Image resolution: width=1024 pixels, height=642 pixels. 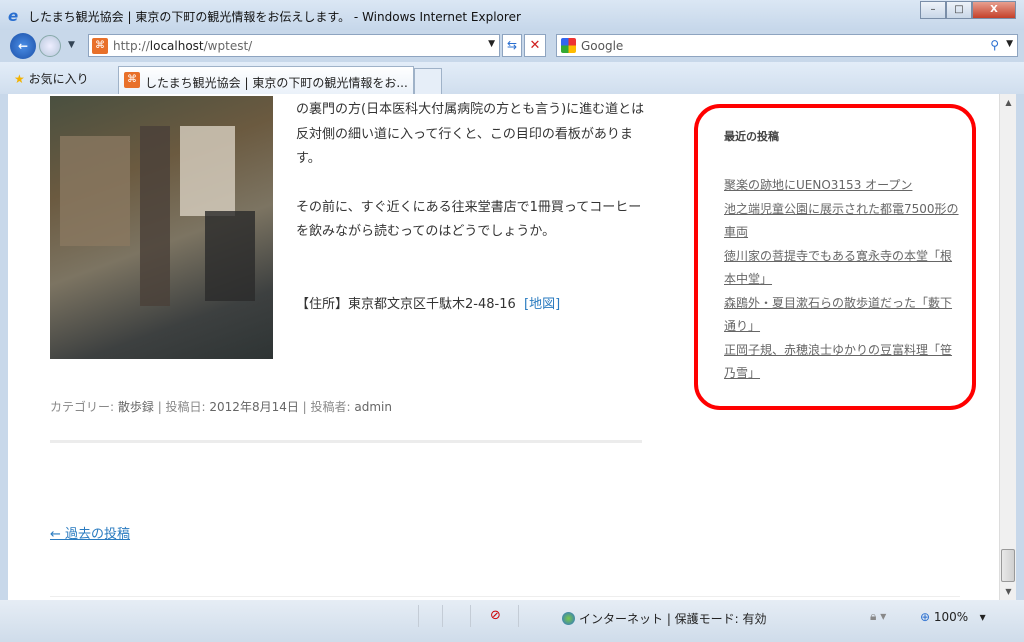 I want to click on recent-pages-dropdown-icon: ▼, so click(x=71, y=45).